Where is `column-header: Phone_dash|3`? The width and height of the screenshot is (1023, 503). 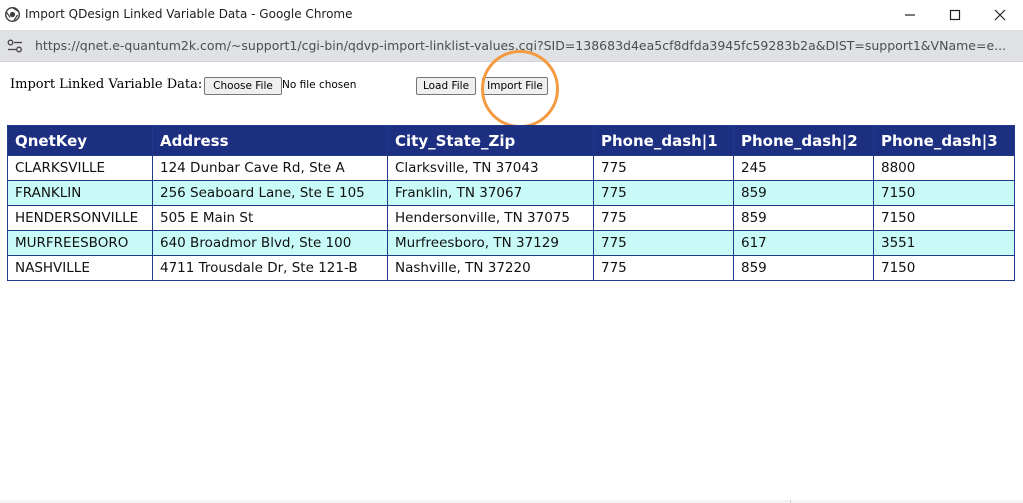 column-header: Phone_dash|3 is located at coordinates (944, 140).